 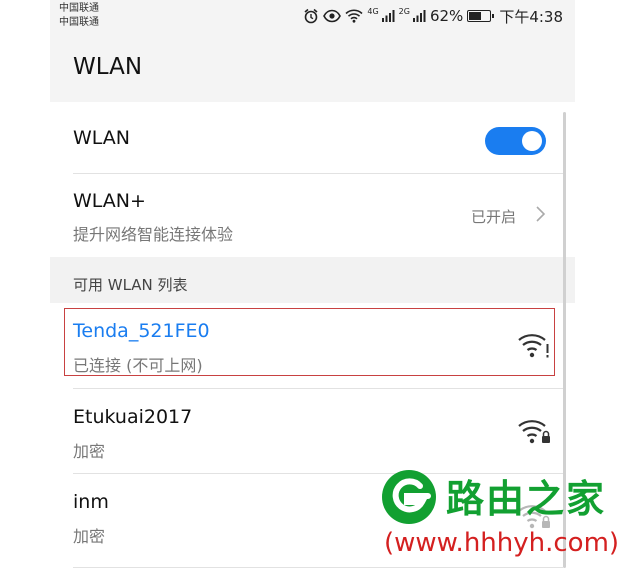 What do you see at coordinates (91, 502) in the screenshot?
I see `network-ssid: inm` at bounding box center [91, 502].